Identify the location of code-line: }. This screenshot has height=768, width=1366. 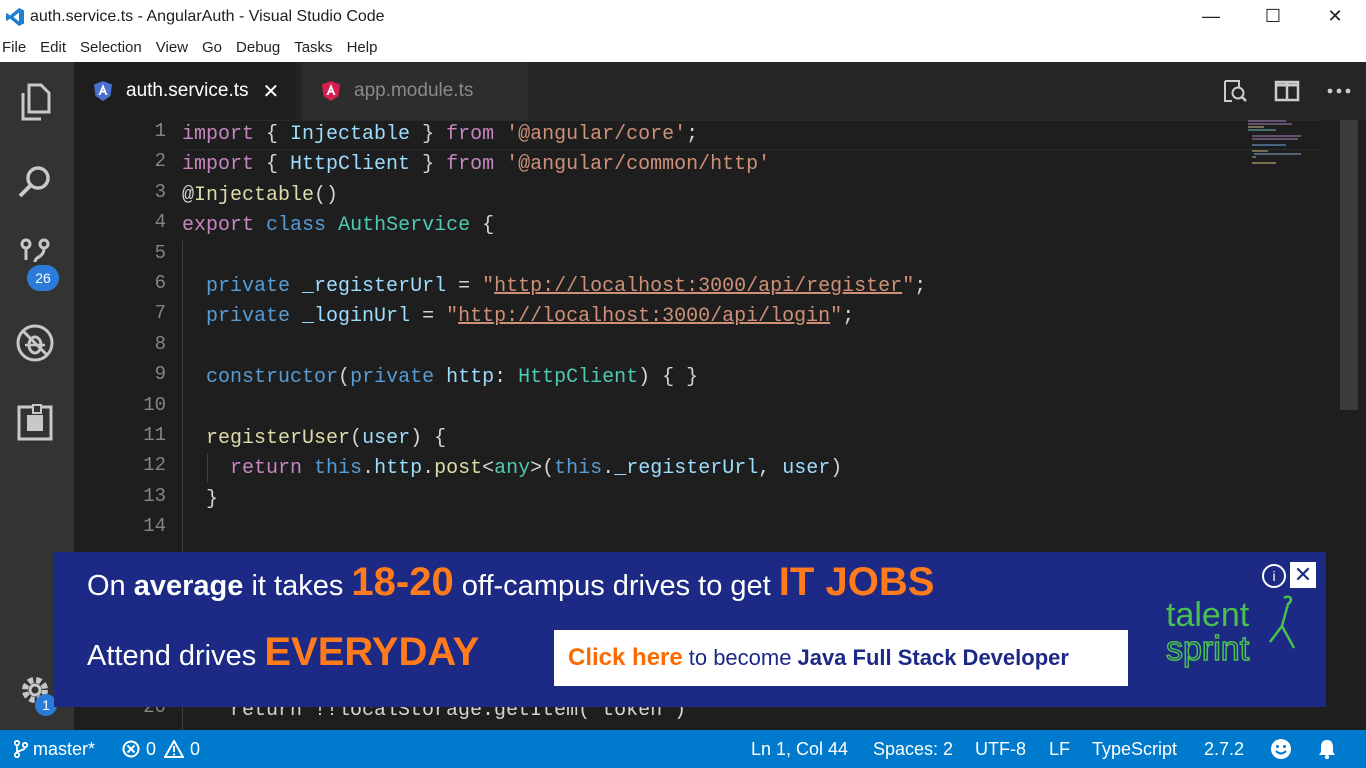
(200, 500).